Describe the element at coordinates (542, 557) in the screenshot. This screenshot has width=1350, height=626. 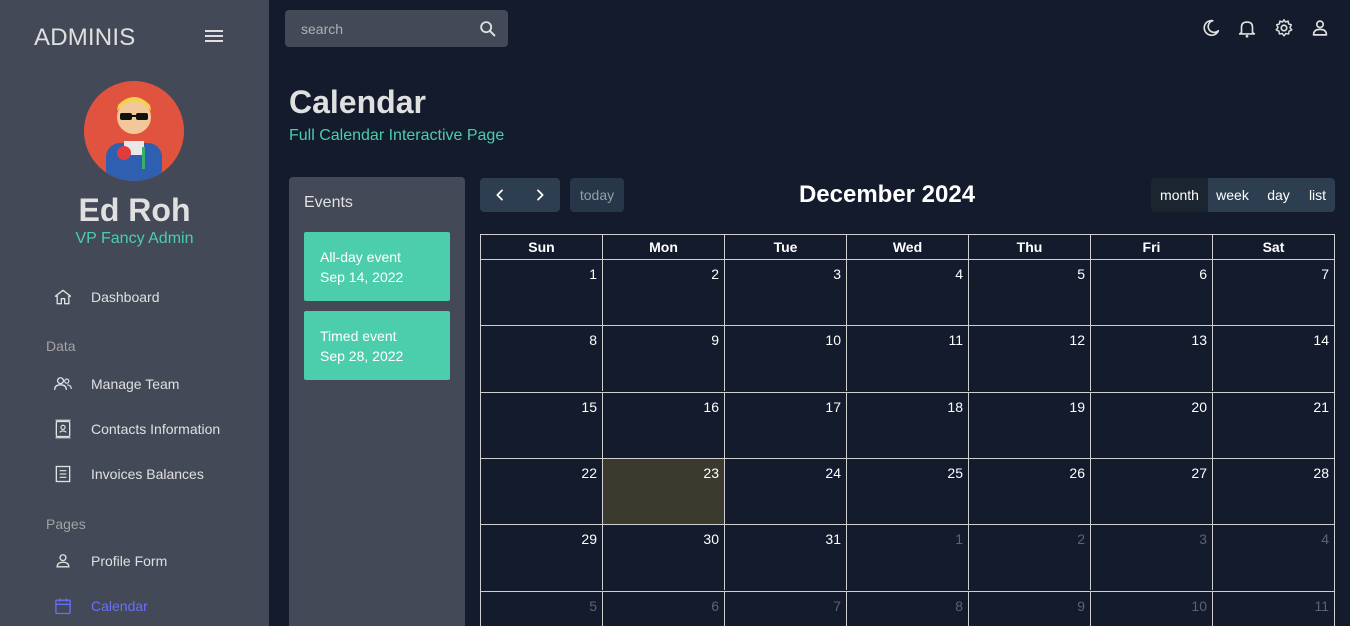
I see `day-cell: 29` at that location.